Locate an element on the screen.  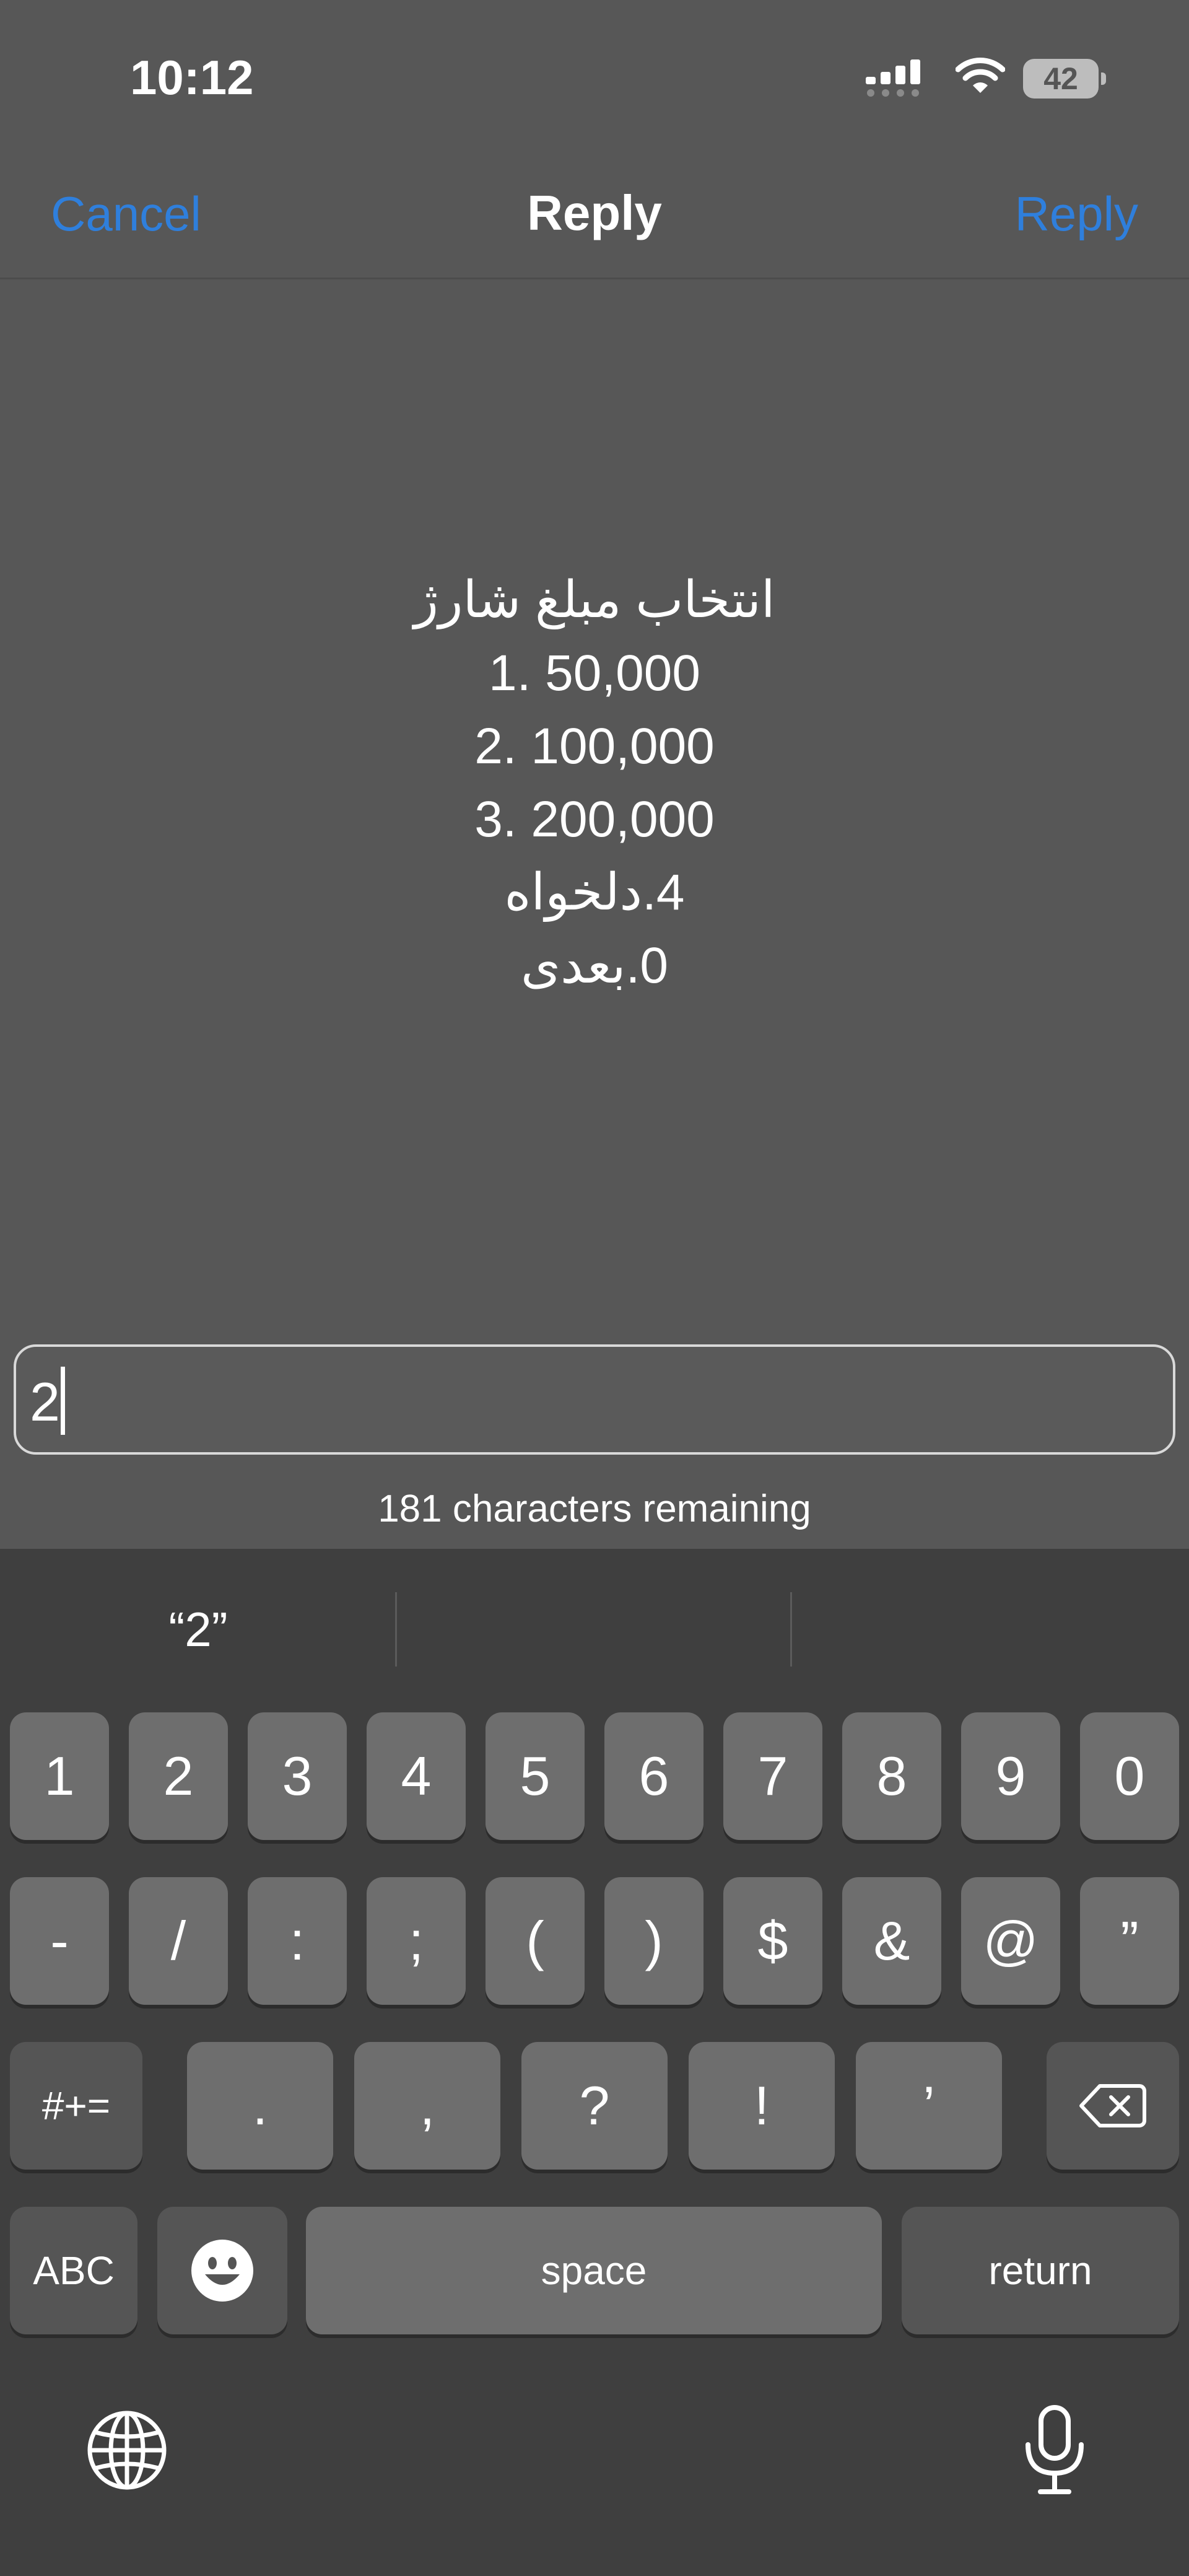
key-3: 3 is located at coordinates (297, 1776).